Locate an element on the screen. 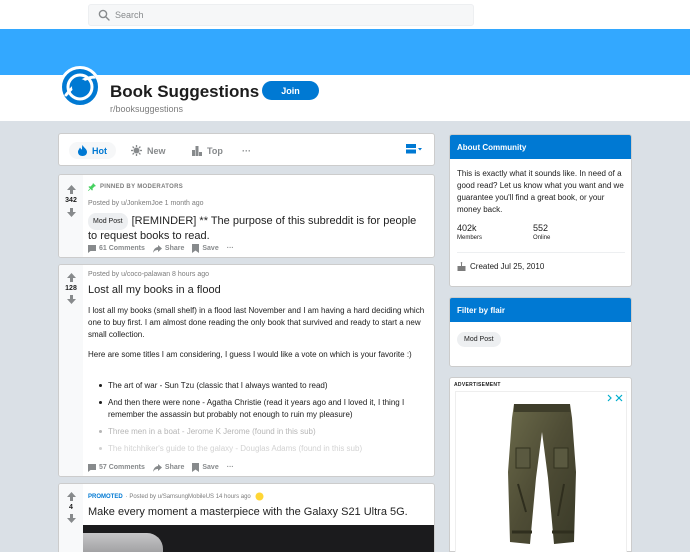 The width and height of the screenshot is (690, 552). pinned-label: PINNED BY MODERATORS is located at coordinates (135, 187).